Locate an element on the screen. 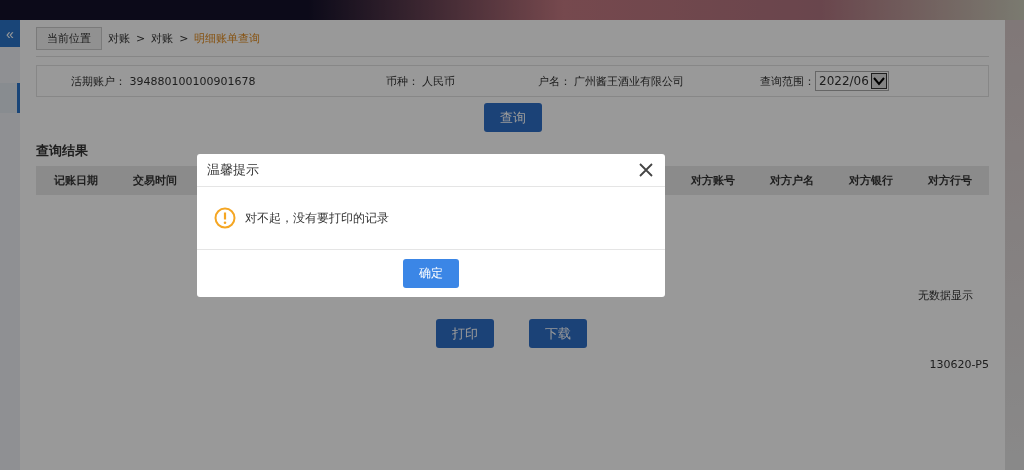 The image size is (1024, 470). warning-icon is located at coordinates (225, 218).